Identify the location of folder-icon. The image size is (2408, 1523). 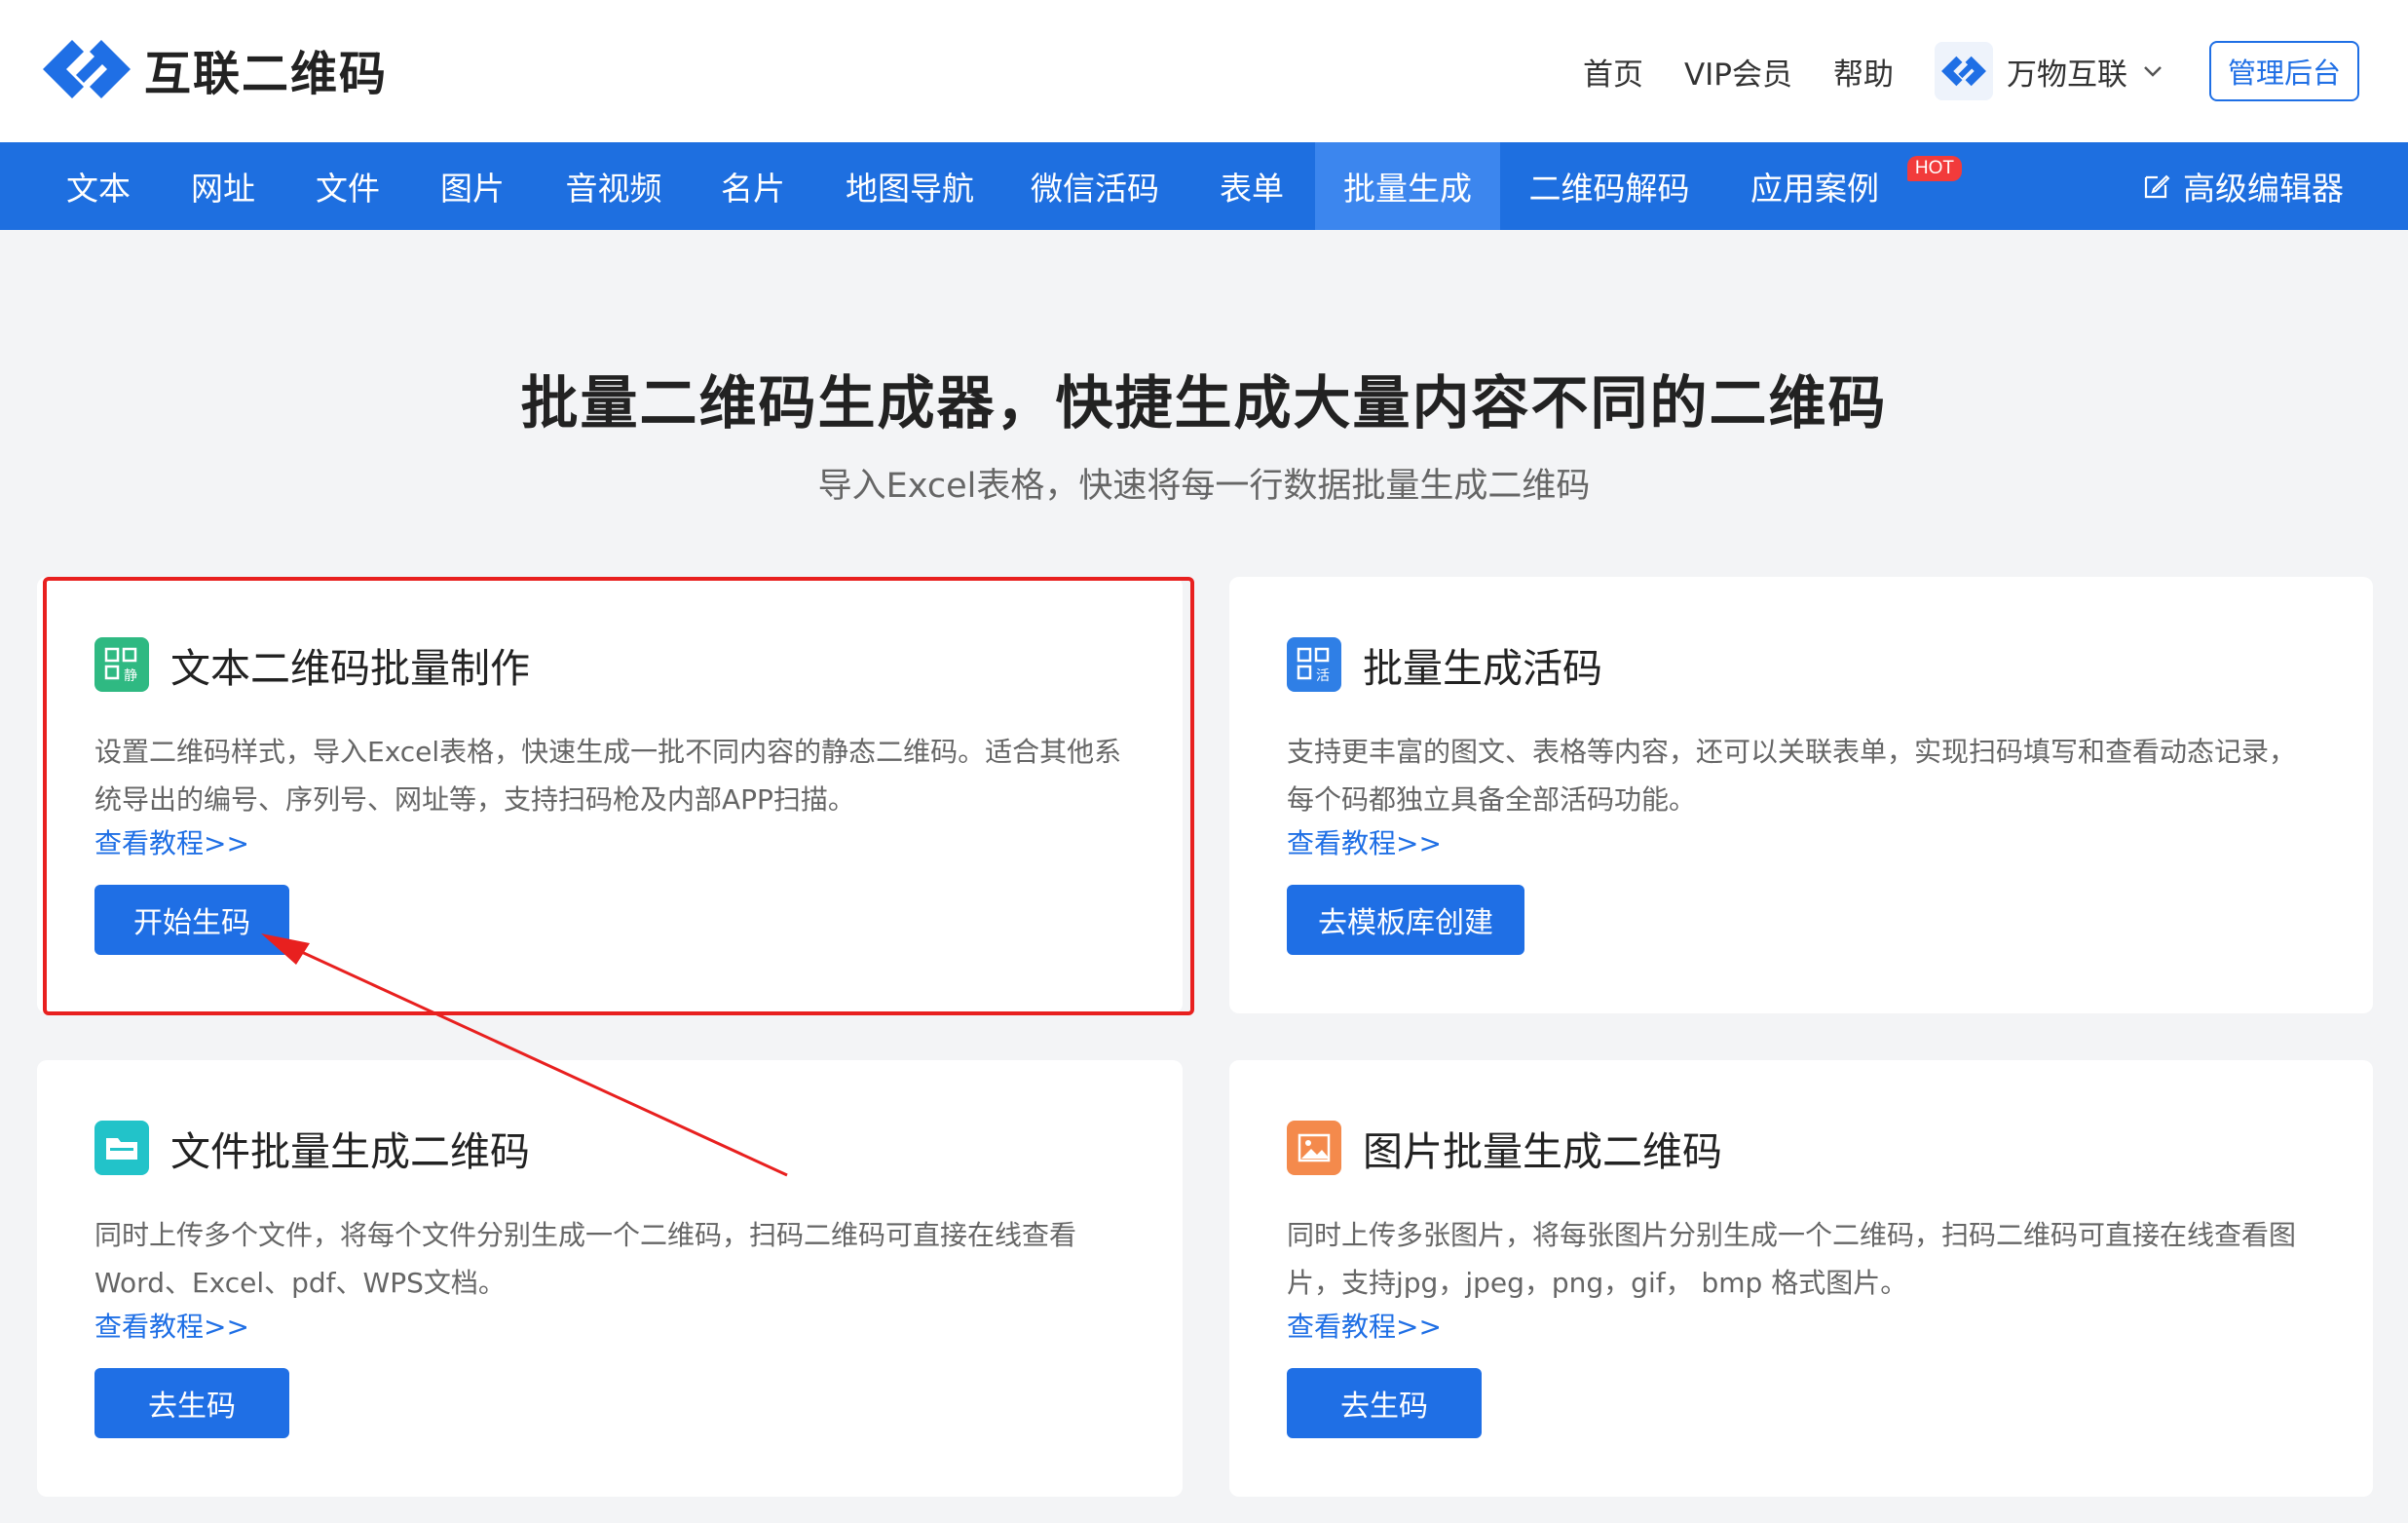
(121, 1148).